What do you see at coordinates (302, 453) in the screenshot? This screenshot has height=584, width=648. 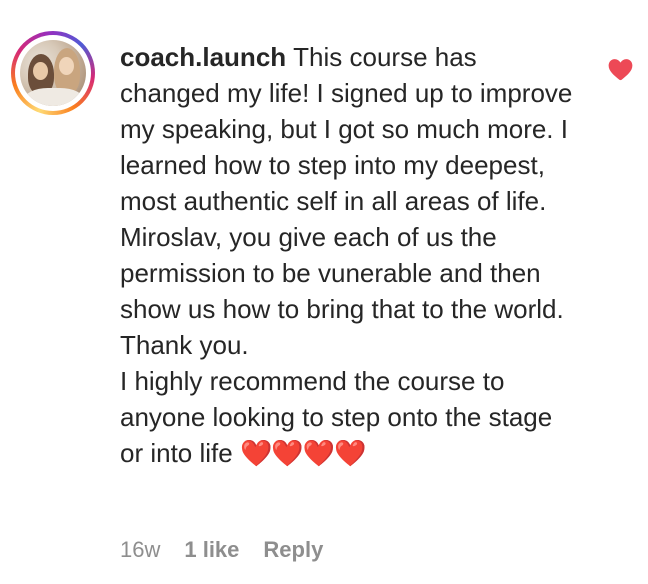 I see `heart-emojis: ❤️❤️❤️❤️` at bounding box center [302, 453].